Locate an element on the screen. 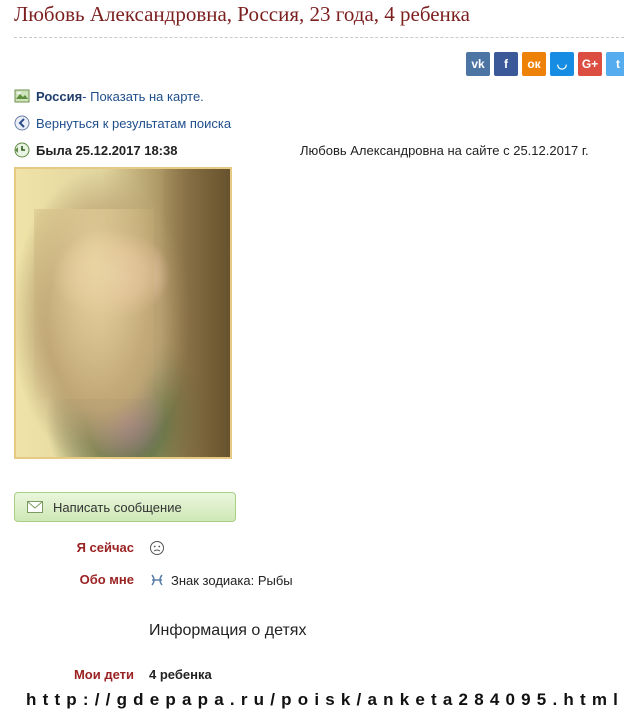 This screenshot has width=624, height=722. moimir-share-button: ◡ is located at coordinates (562, 64).